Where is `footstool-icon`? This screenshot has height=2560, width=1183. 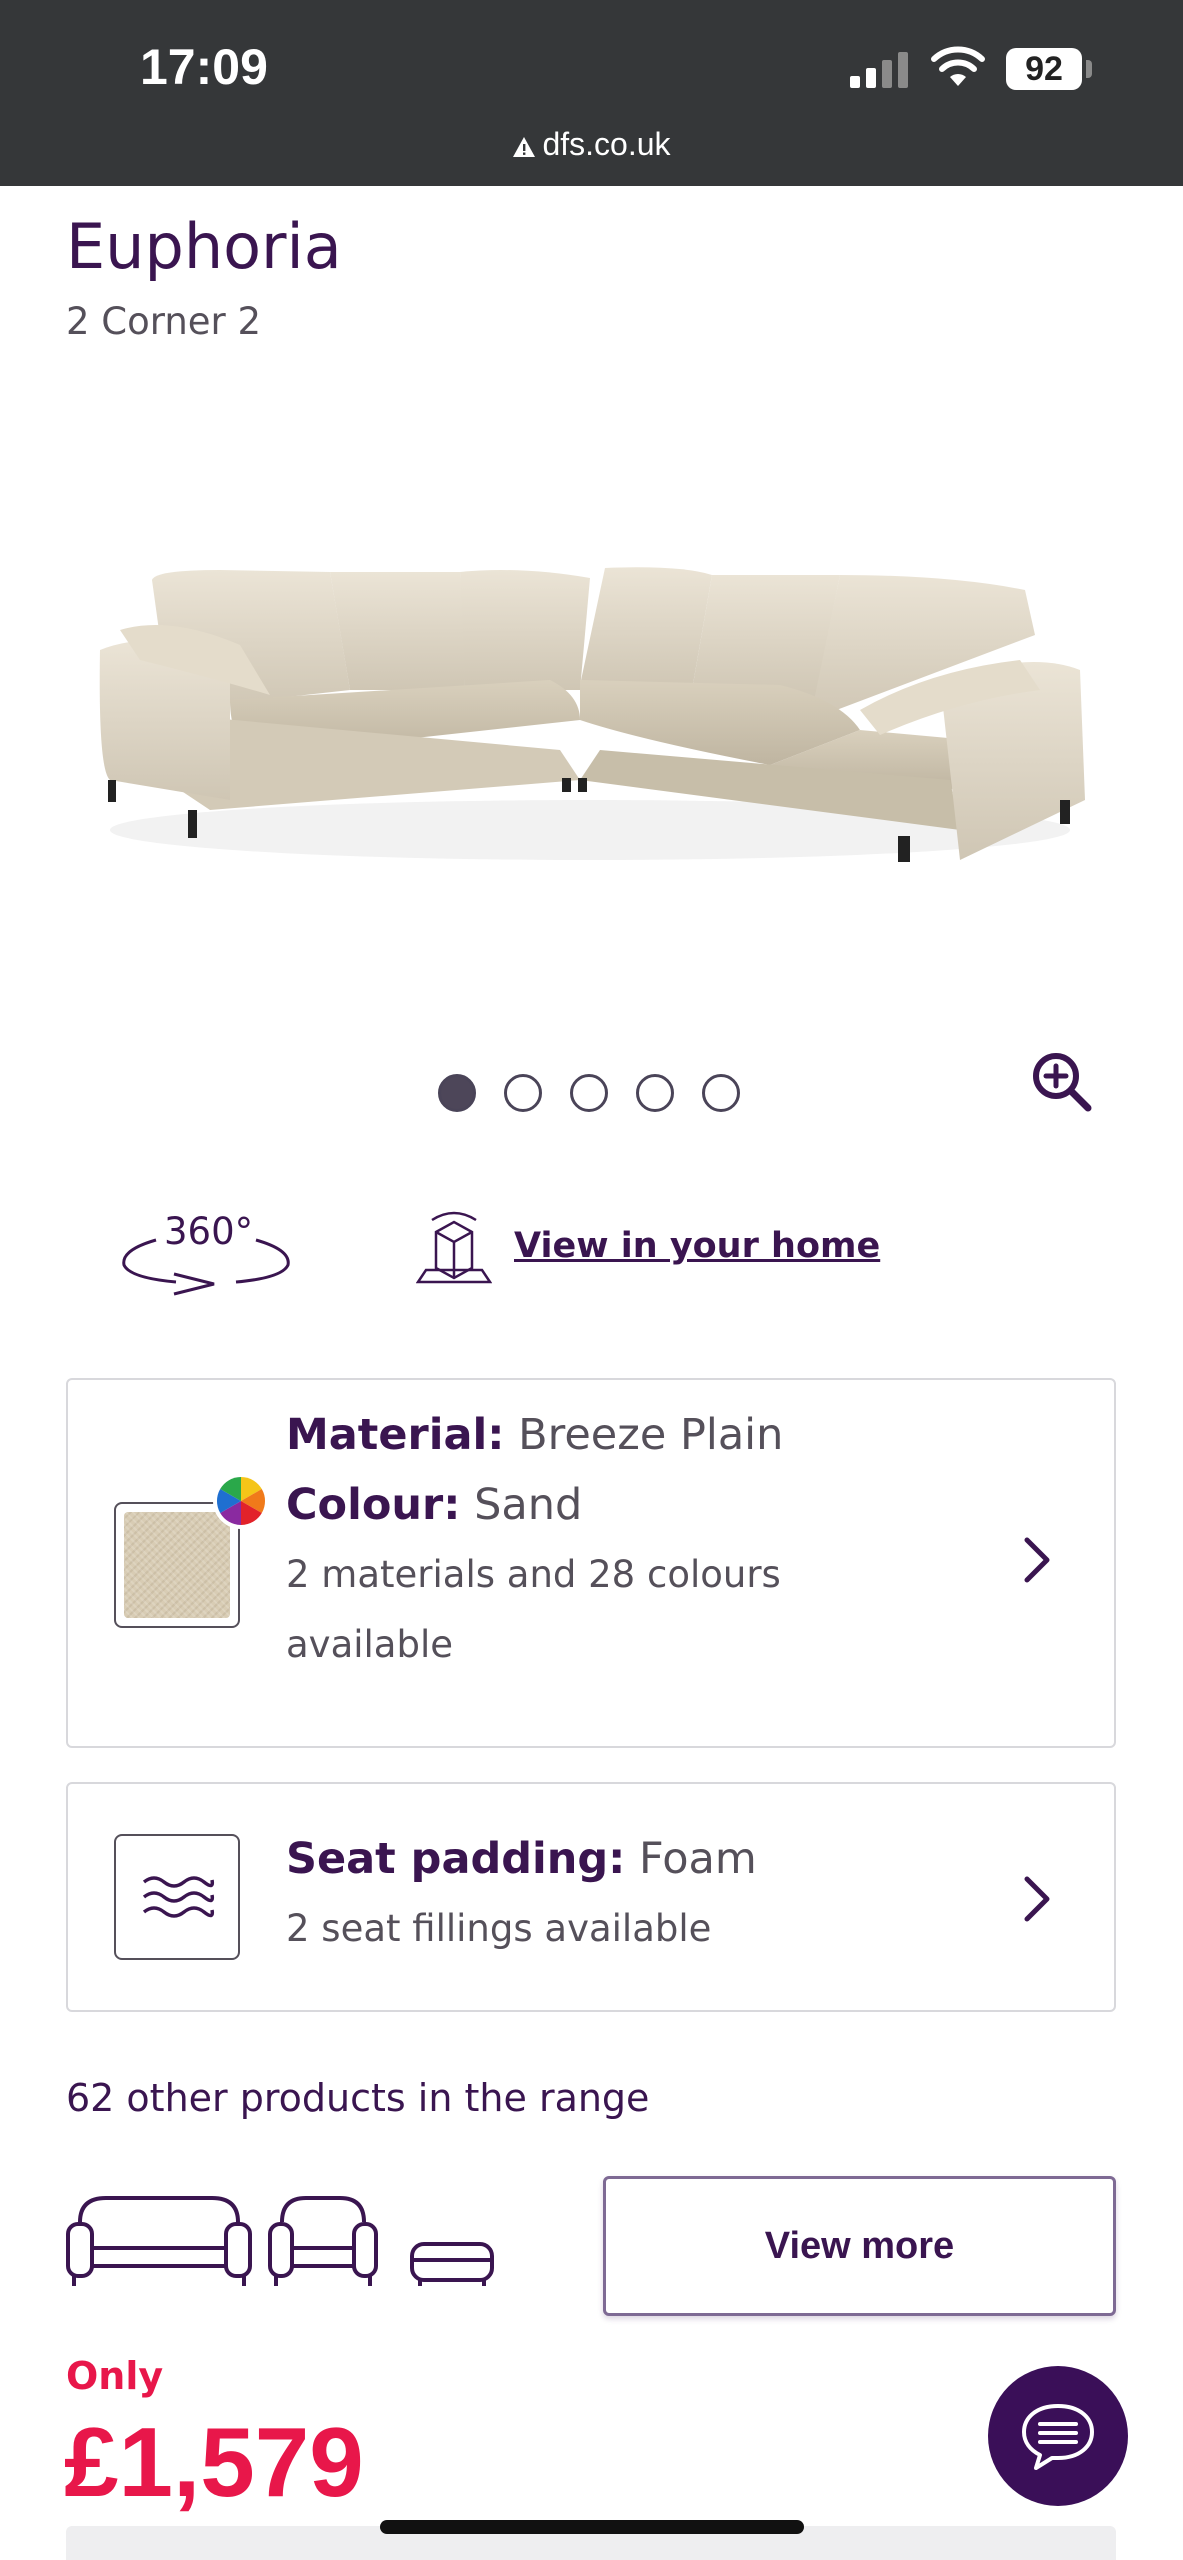
footstool-icon is located at coordinates (452, 2264).